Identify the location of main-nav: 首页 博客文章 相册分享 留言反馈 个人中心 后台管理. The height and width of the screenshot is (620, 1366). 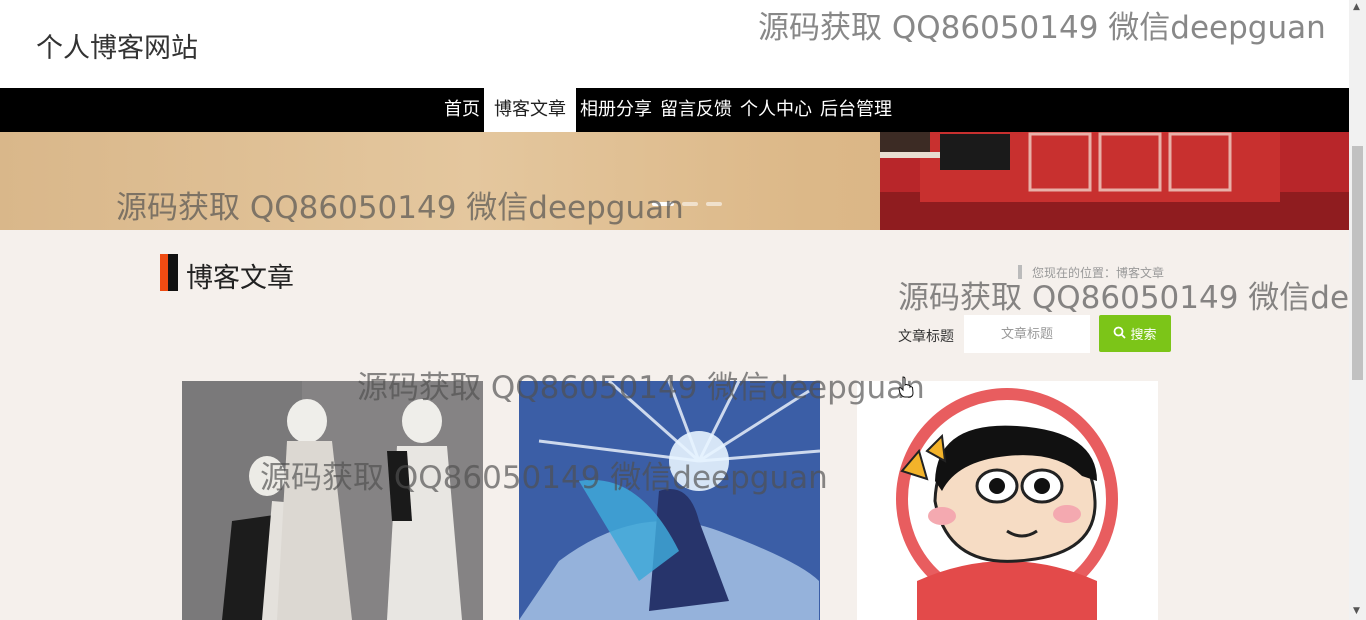
(674, 110).